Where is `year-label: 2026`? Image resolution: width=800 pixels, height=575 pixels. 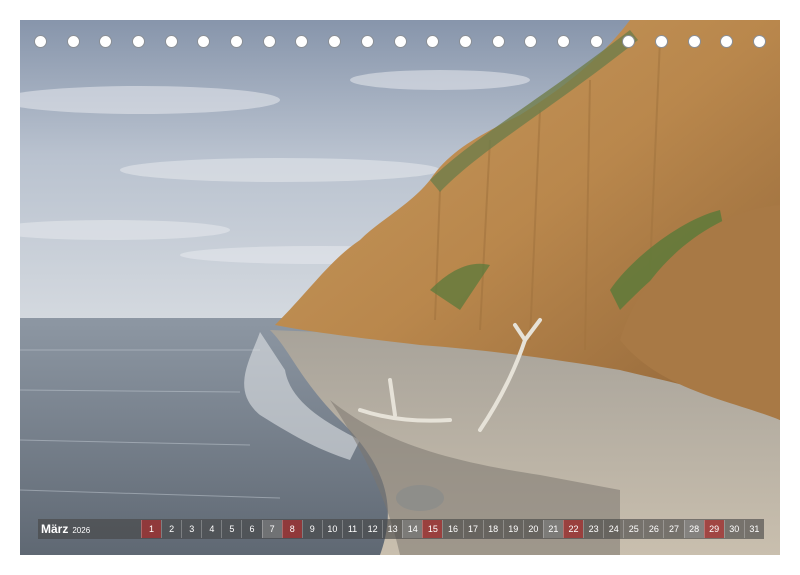 year-label: 2026 is located at coordinates (81, 530).